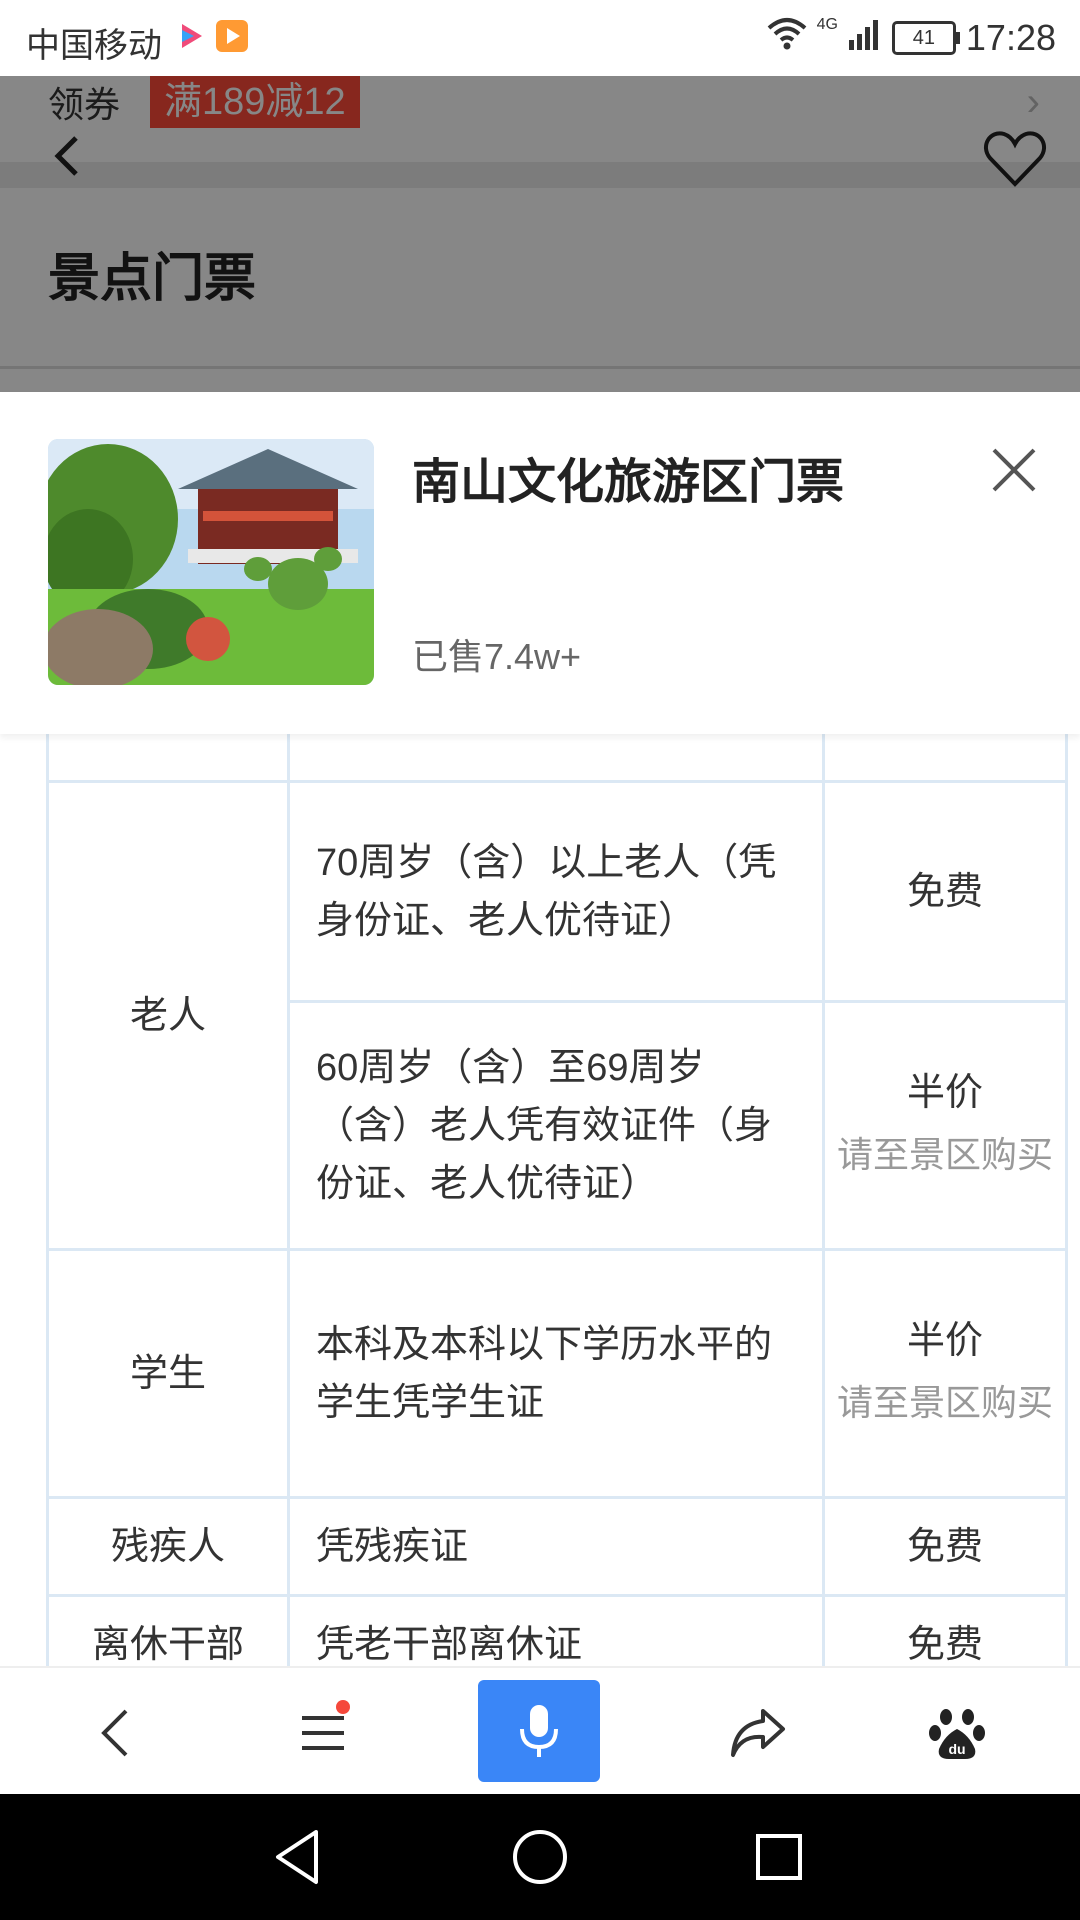 Image resolution: width=1080 pixels, height=1920 pixels. What do you see at coordinates (299, 1857) in the screenshot?
I see `nav-back-icon` at bounding box center [299, 1857].